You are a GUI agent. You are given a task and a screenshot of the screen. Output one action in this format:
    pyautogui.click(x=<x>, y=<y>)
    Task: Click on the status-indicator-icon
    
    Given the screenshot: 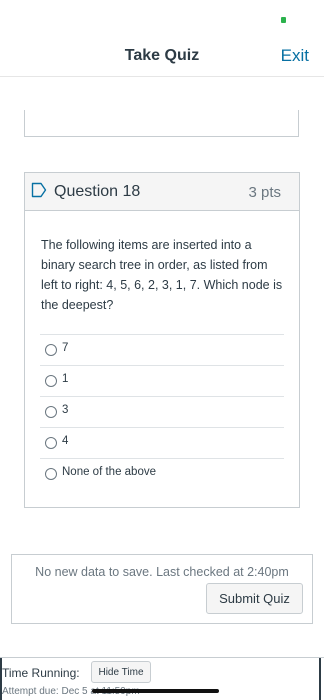 What is the action you would take?
    pyautogui.click(x=283, y=20)
    